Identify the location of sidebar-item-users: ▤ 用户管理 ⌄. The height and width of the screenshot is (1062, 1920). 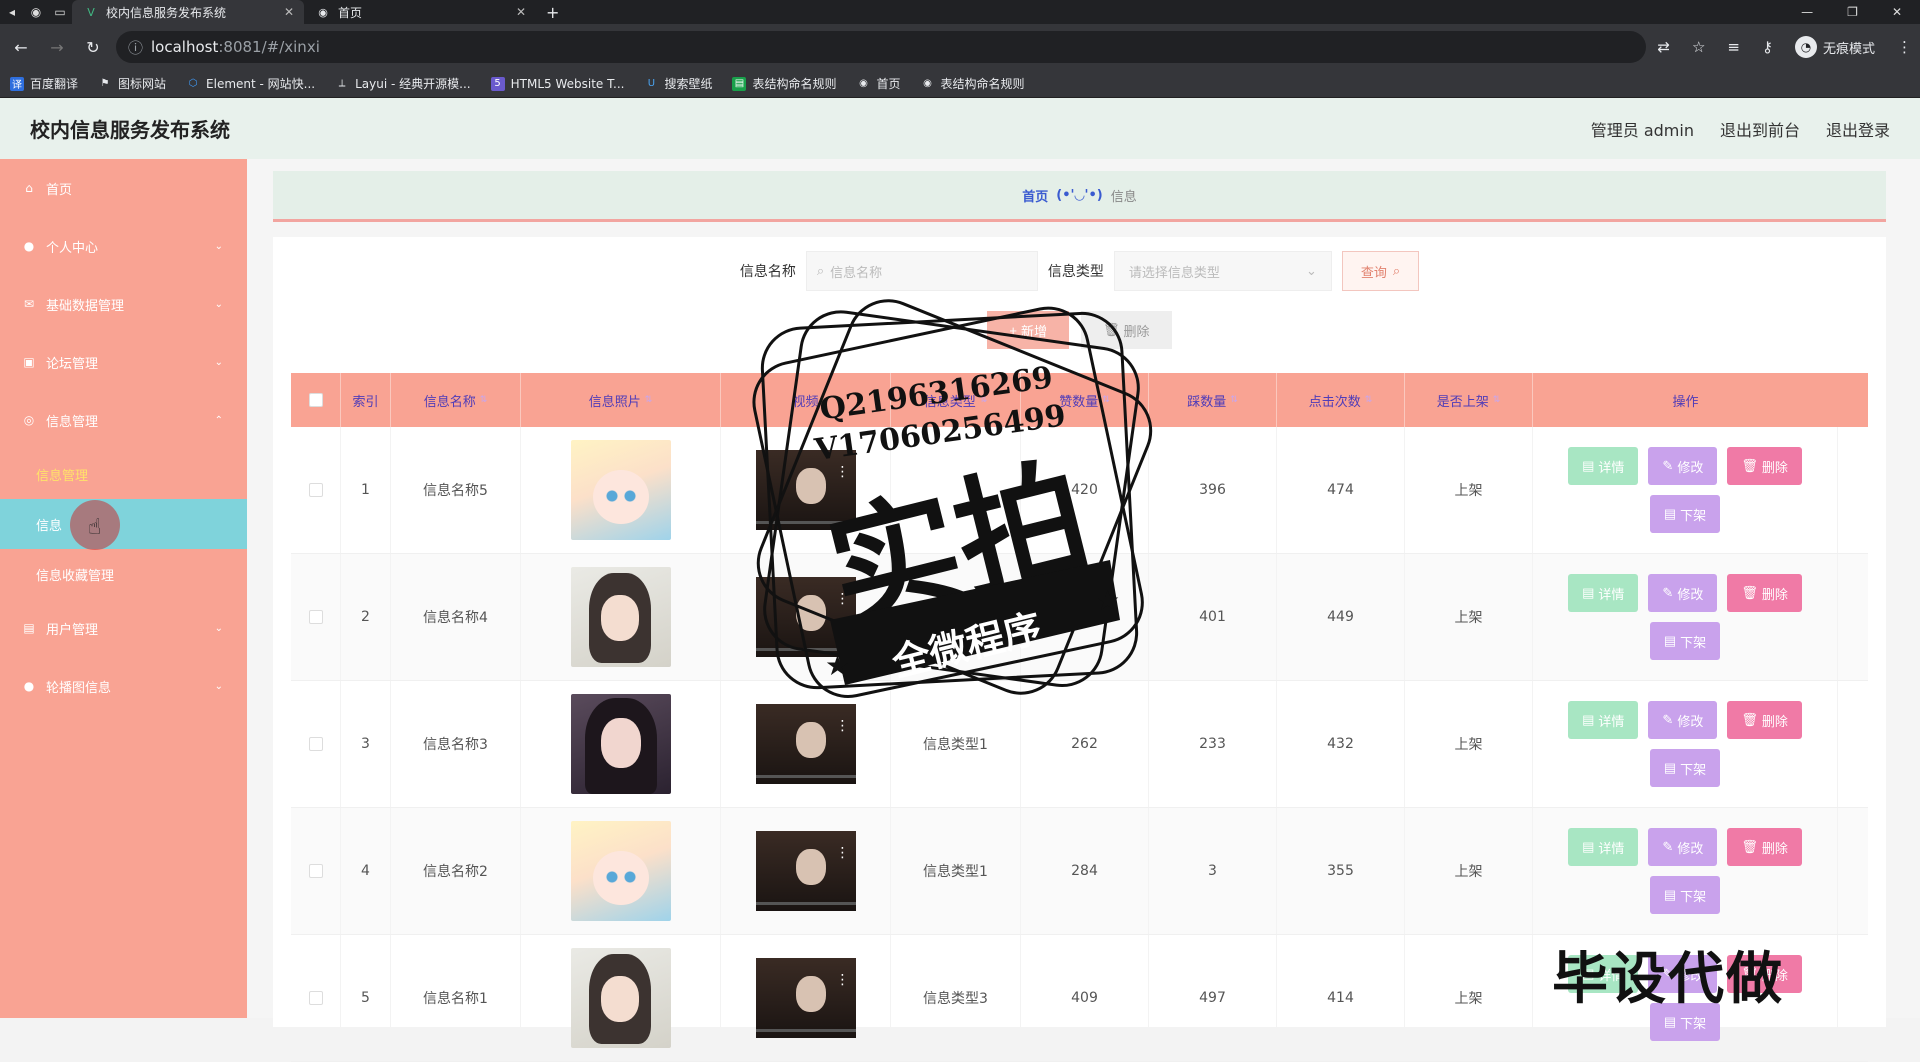
(123, 628).